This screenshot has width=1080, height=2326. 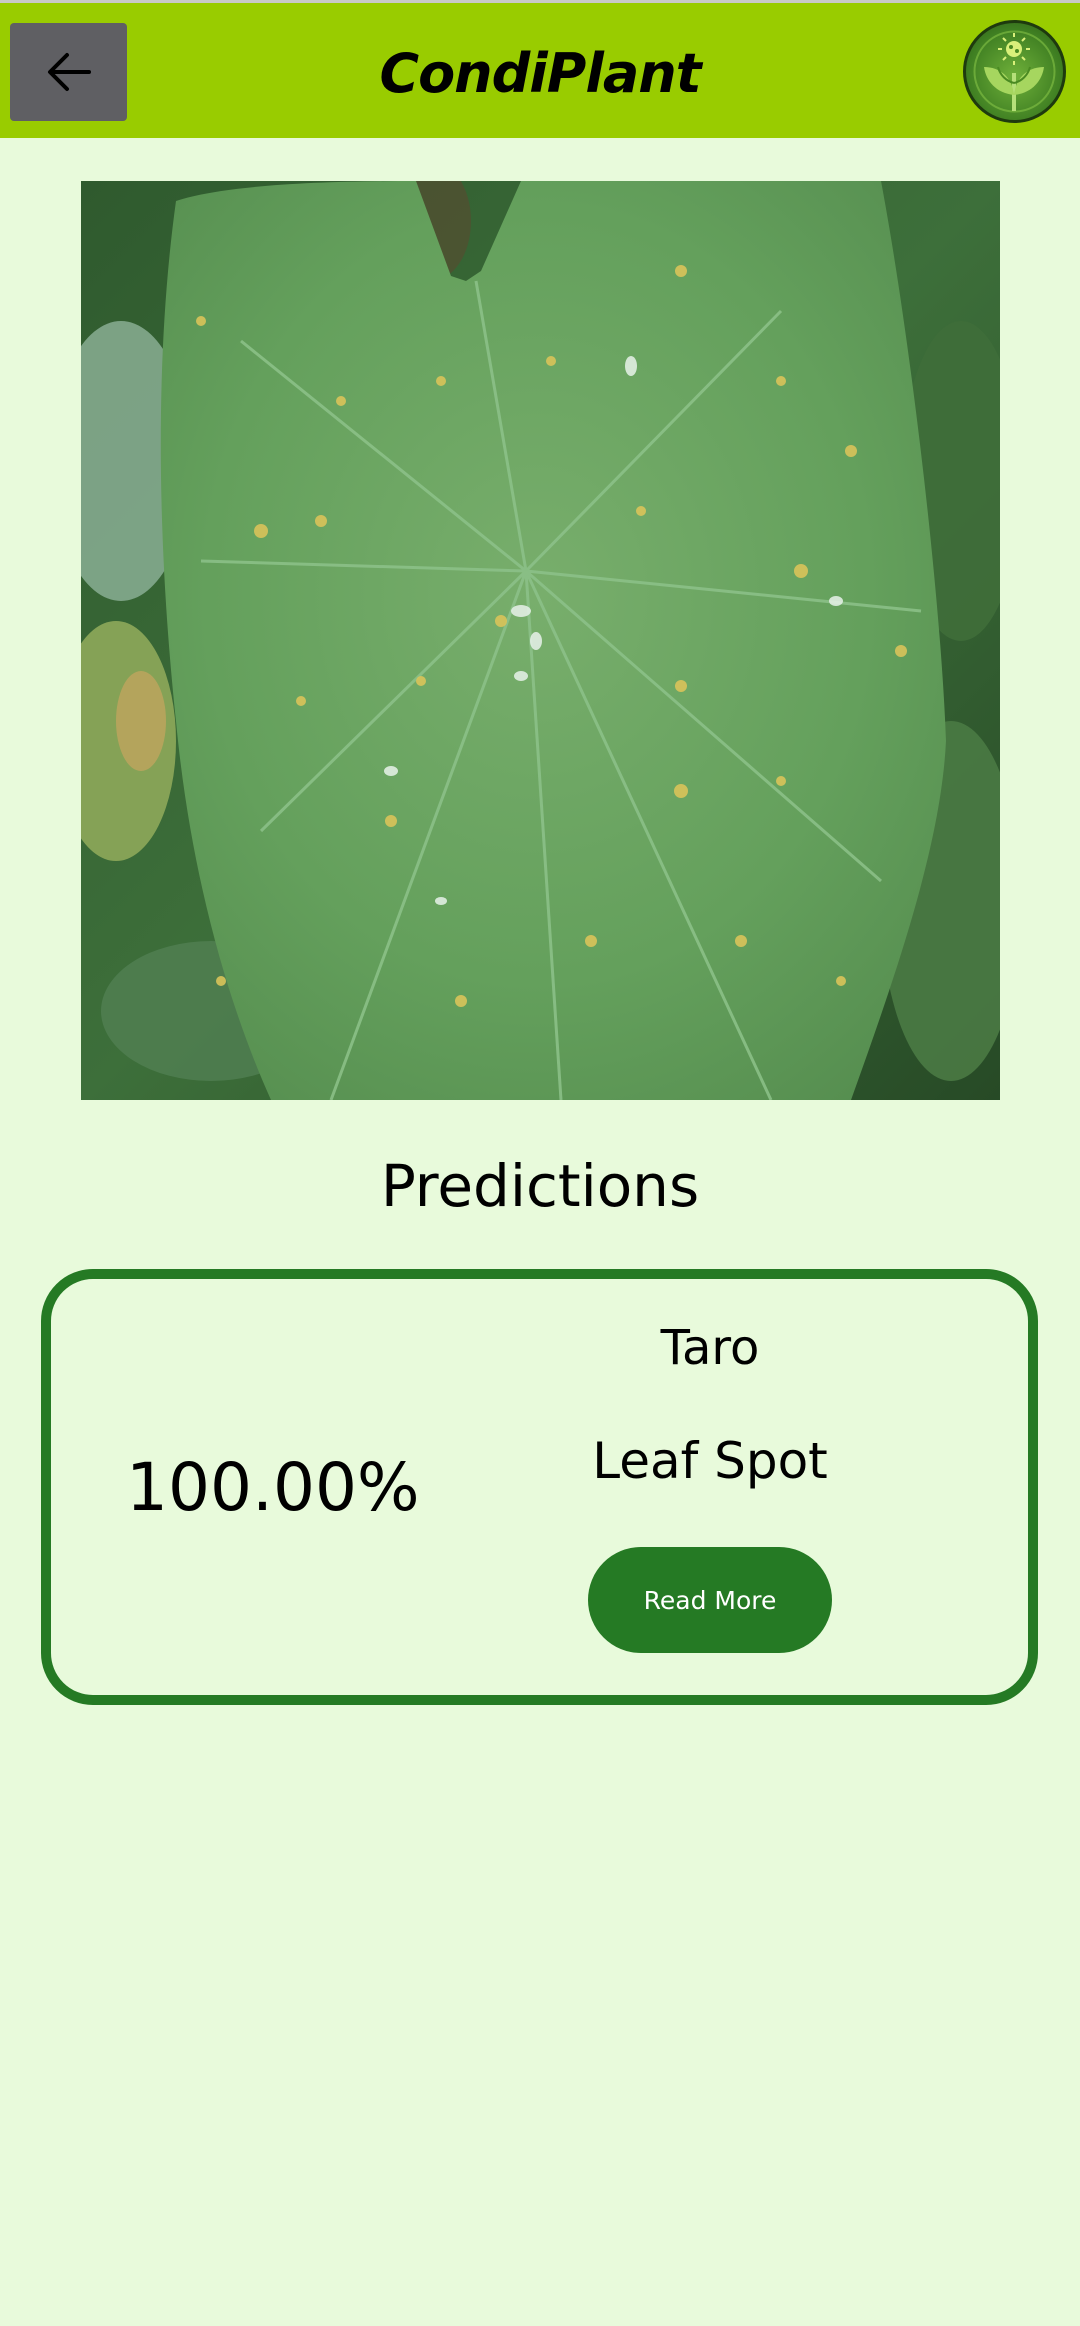 I want to click on disease-name: Leaf Spot, so click(x=710, y=1461).